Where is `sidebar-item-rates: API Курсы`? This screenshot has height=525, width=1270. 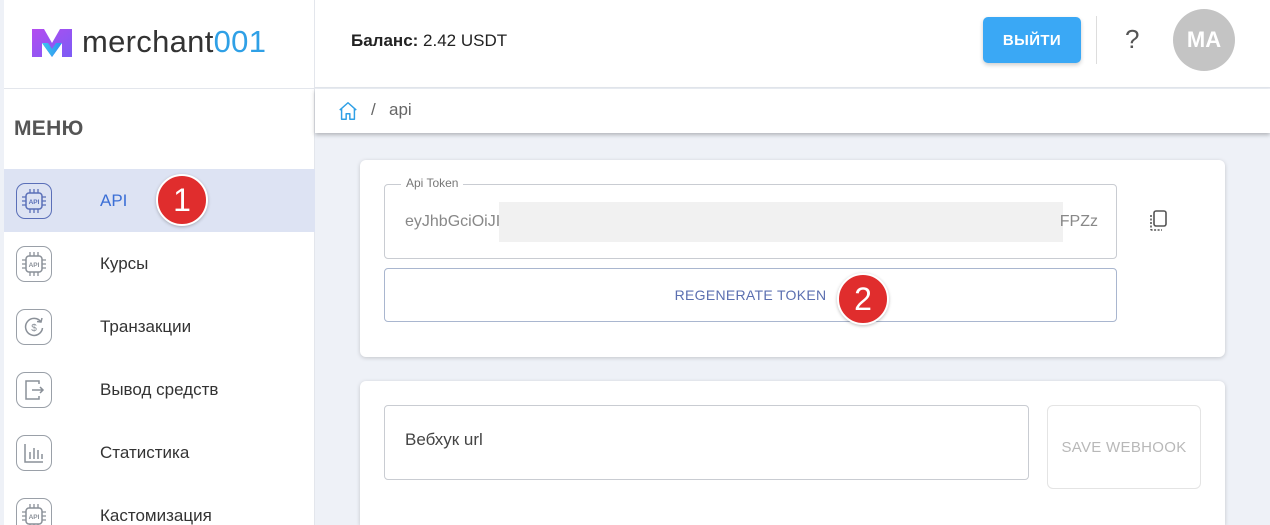 sidebar-item-rates: API Курсы is located at coordinates (159, 263).